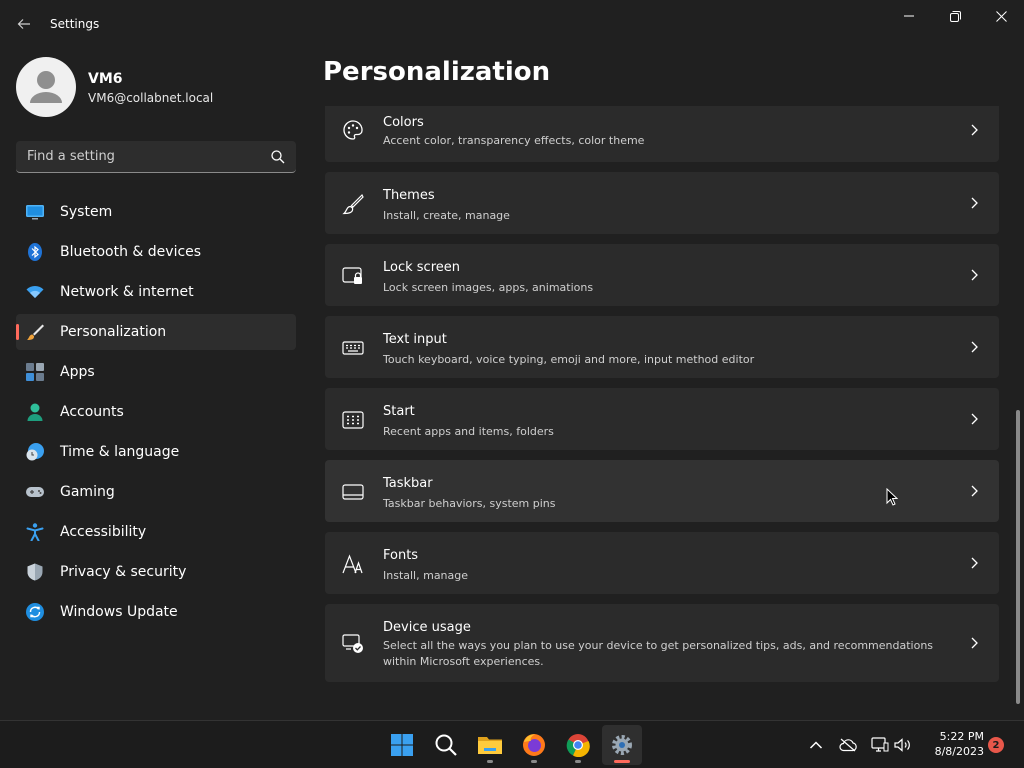  I want to click on sidebar-item-label: Time & language, so click(120, 452).